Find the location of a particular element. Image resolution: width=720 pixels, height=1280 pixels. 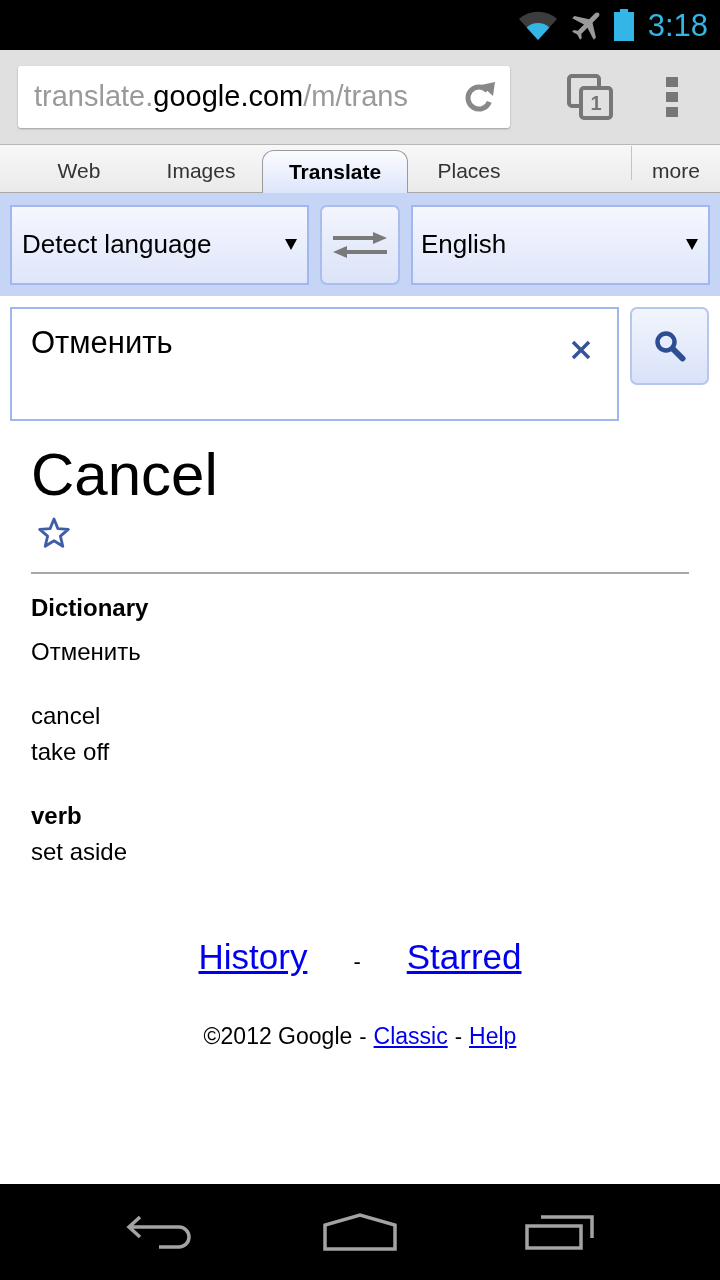

swap-languages-button is located at coordinates (360, 244).